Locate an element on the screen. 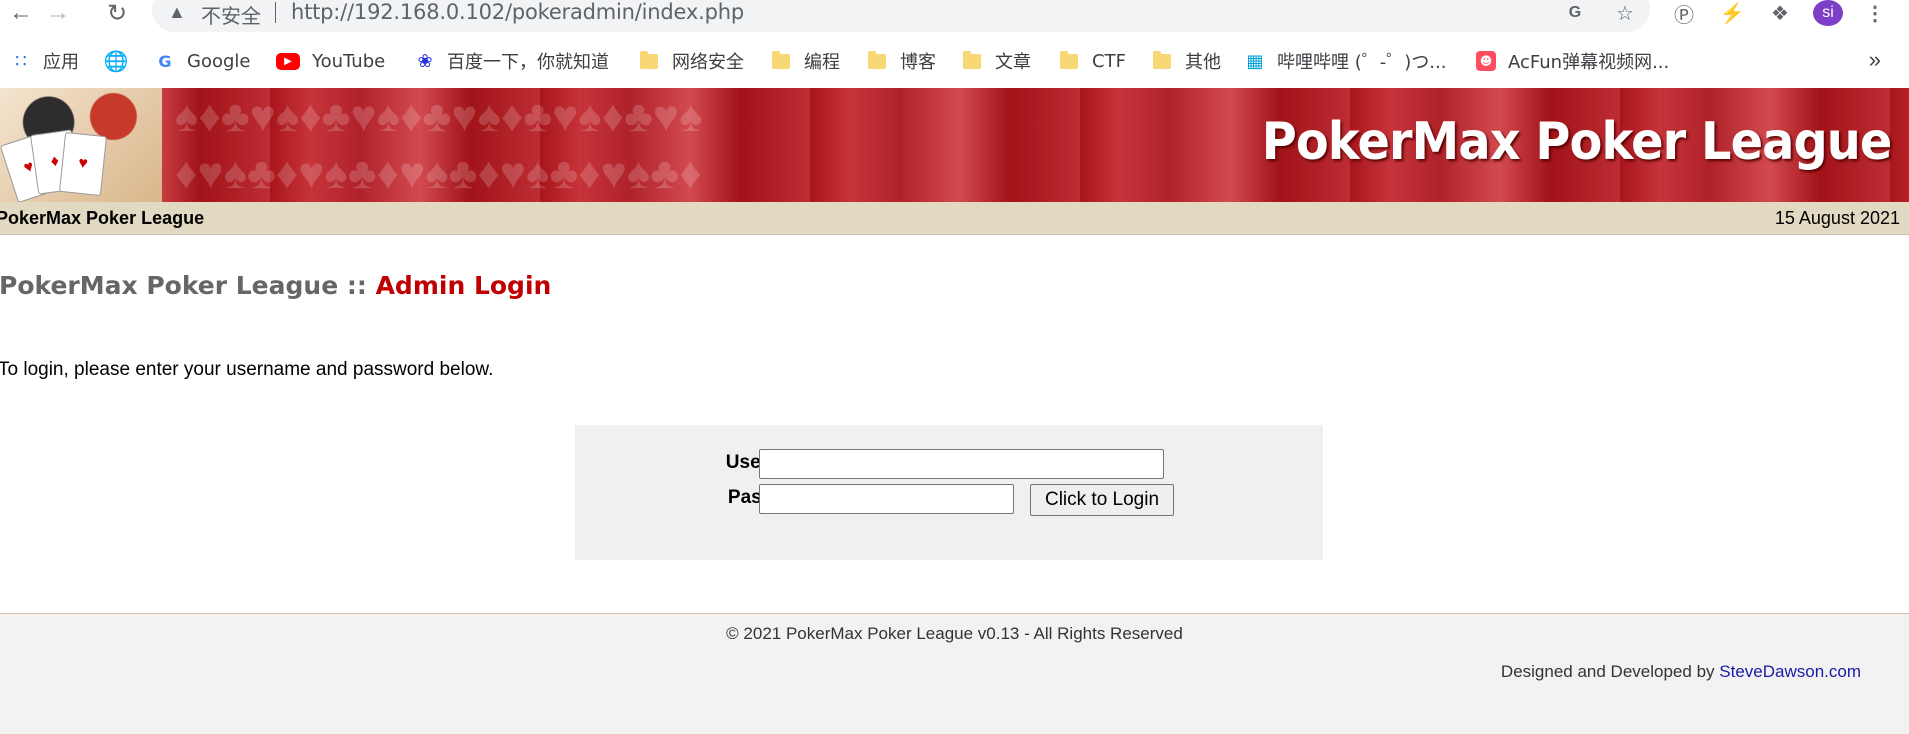 The width and height of the screenshot is (1909, 734). google-icon: G is located at coordinates (165, 61).